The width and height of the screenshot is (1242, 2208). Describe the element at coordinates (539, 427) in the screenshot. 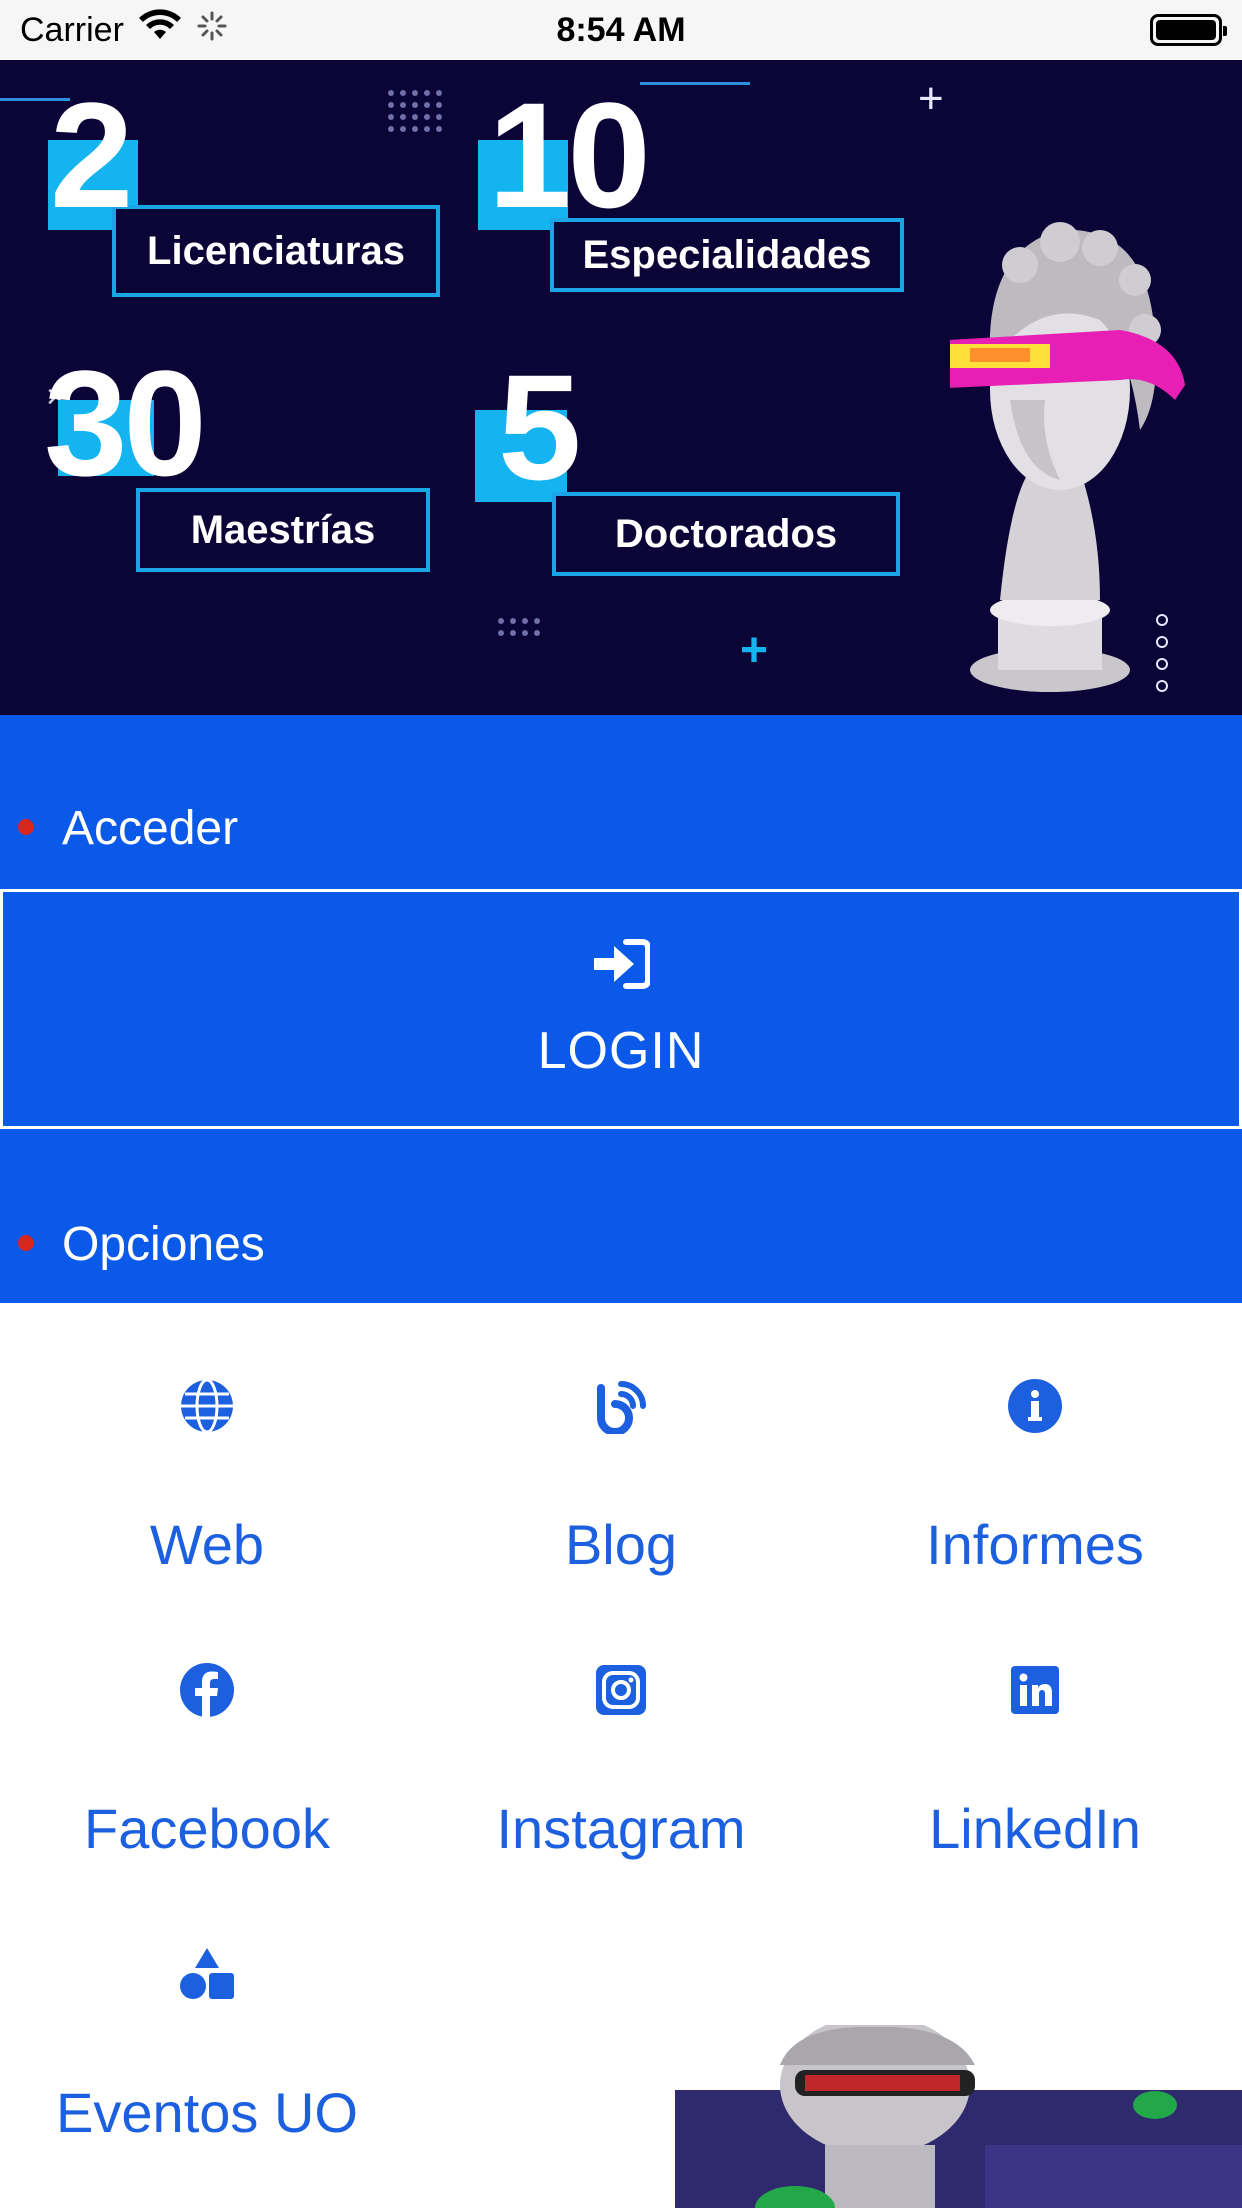

I see `stat-number: 5` at that location.